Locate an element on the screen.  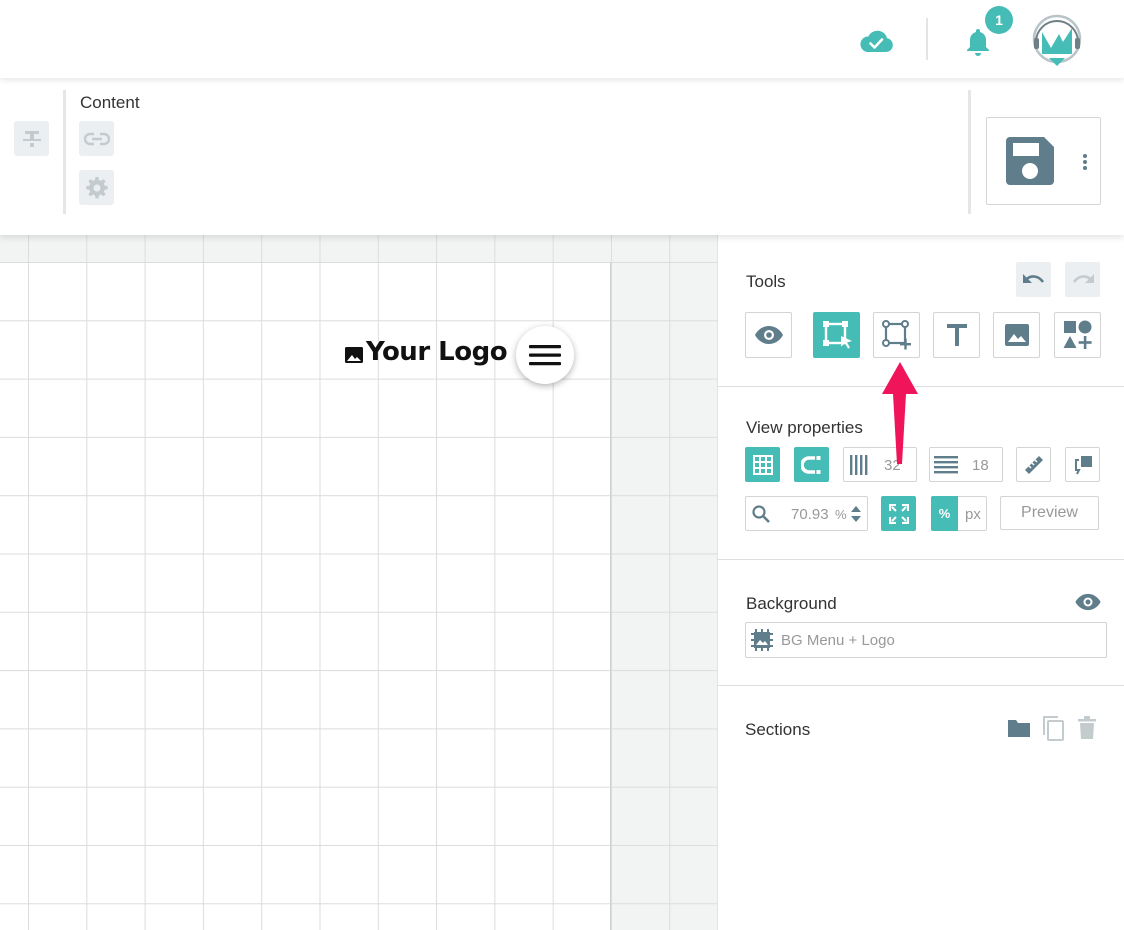
ruler-toggle-button is located at coordinates (1033, 464).